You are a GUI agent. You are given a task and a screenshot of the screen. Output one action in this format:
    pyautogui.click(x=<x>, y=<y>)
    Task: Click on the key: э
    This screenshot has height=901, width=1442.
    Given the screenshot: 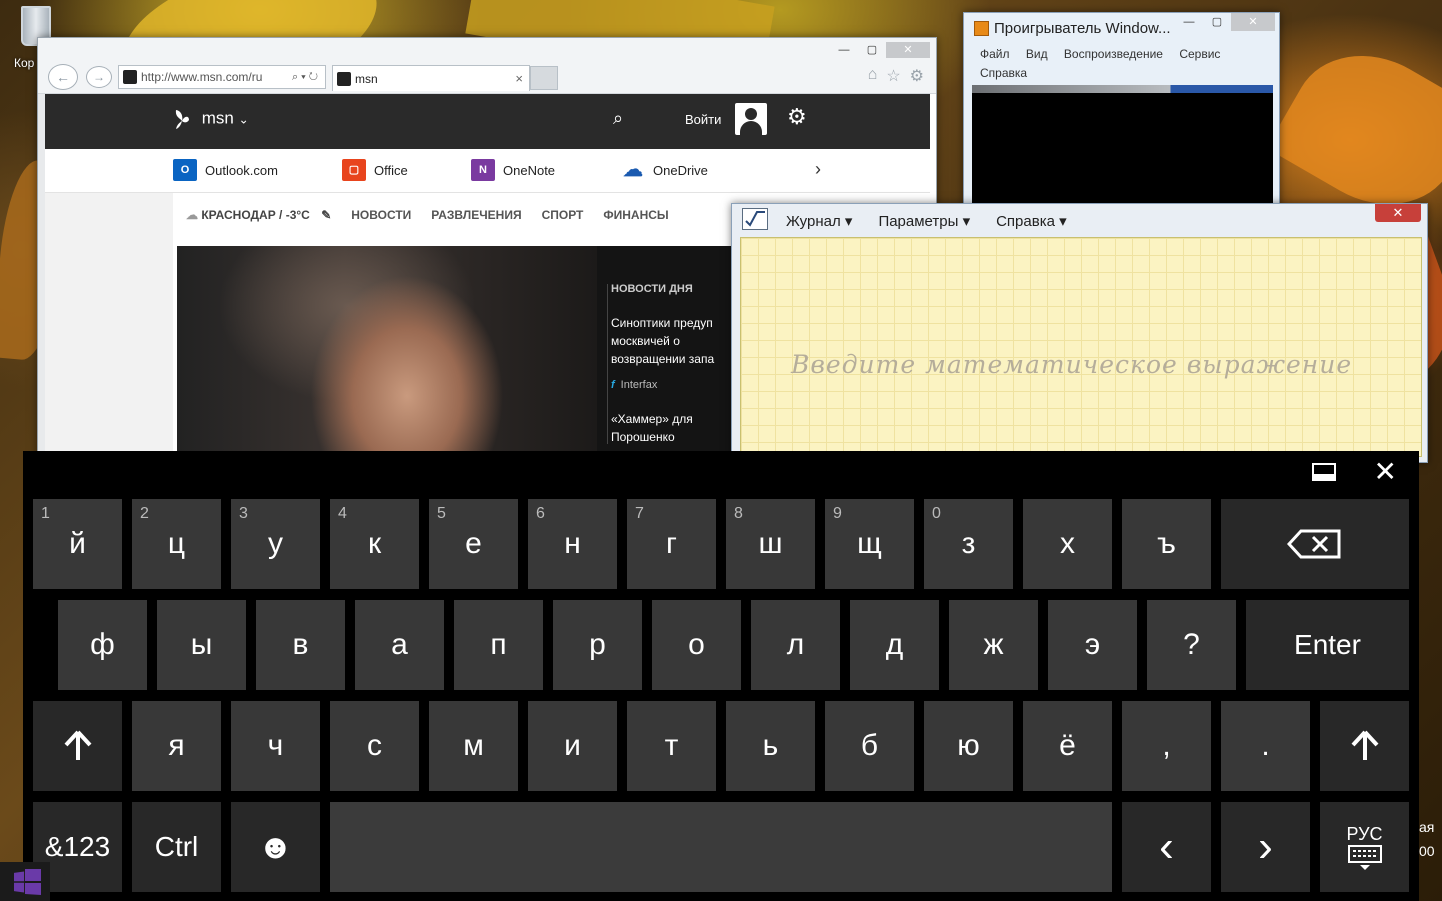 What is the action you would take?
    pyautogui.click(x=1092, y=645)
    